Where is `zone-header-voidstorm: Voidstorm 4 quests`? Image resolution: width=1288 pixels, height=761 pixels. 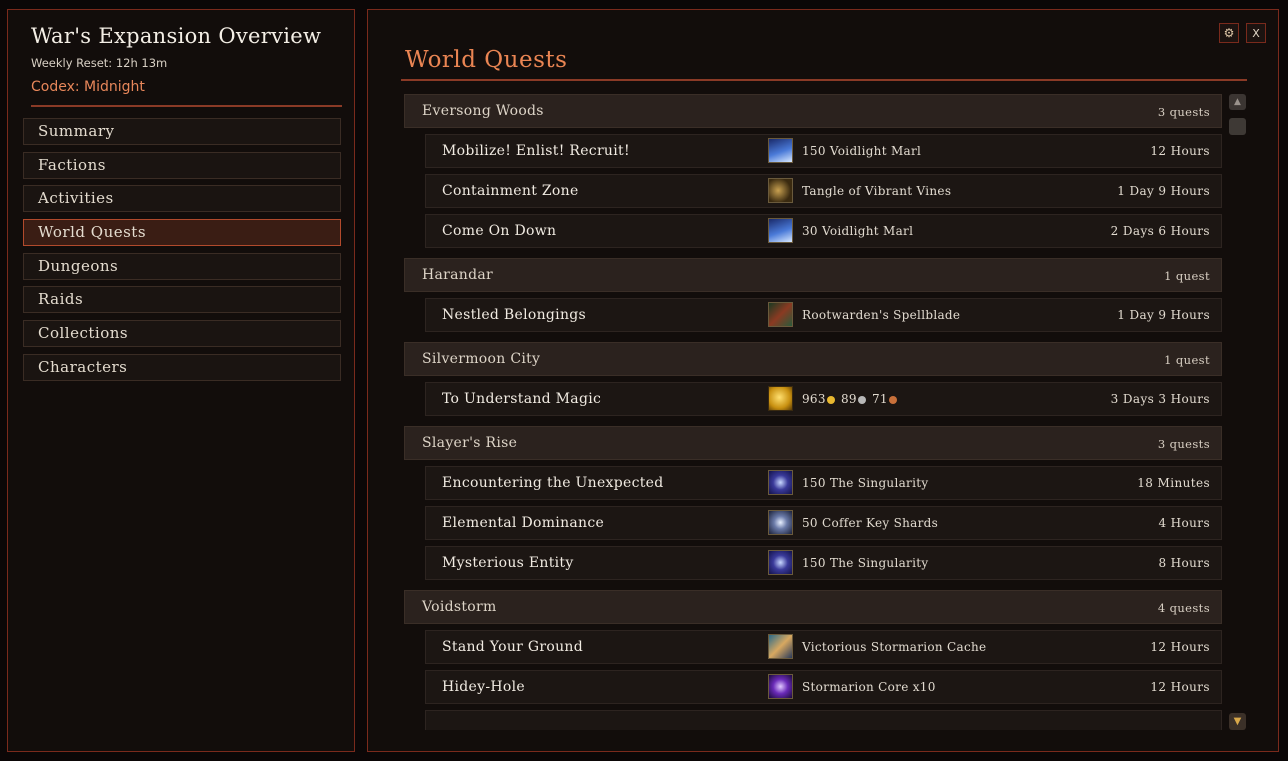
zone-header-voidstorm: Voidstorm 4 quests is located at coordinates (813, 607).